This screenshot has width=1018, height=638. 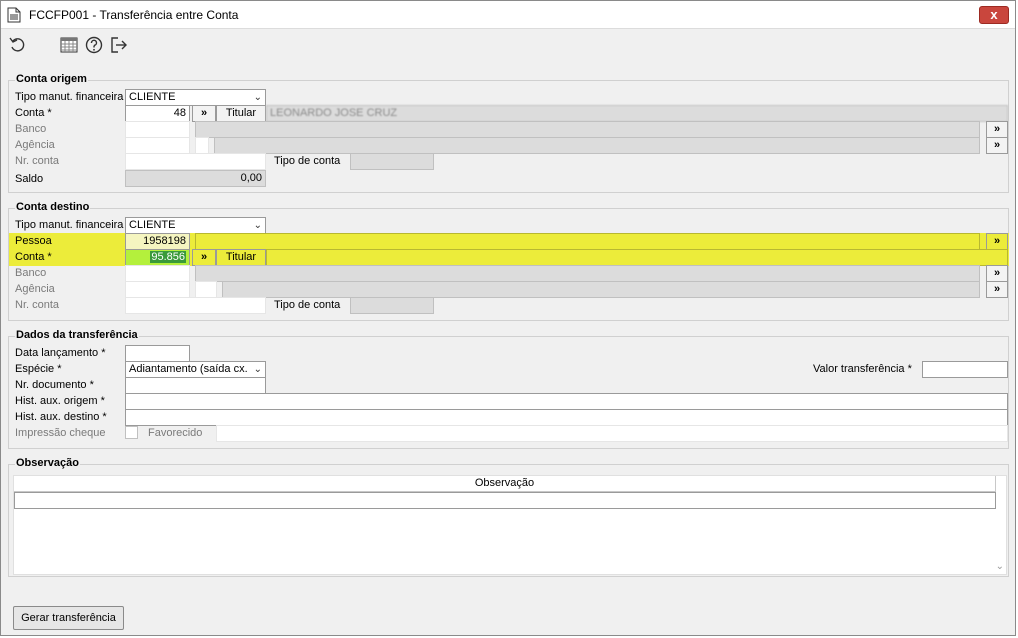 I want to click on pessoa-label: Pessoa, so click(x=33, y=241).